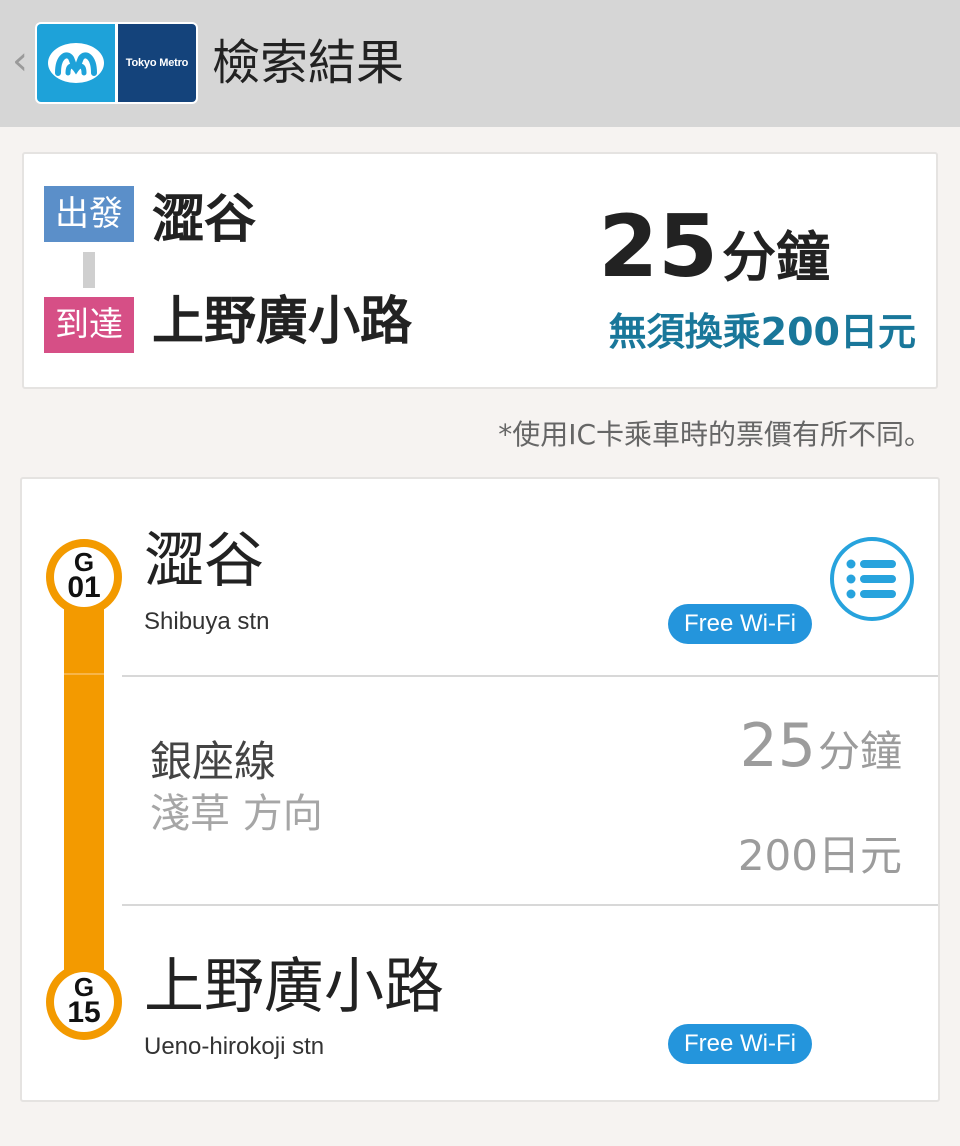 This screenshot has width=960, height=1146. Describe the element at coordinates (762, 332) in the screenshot. I see `summary-fare: 無須換乘200日元` at that location.